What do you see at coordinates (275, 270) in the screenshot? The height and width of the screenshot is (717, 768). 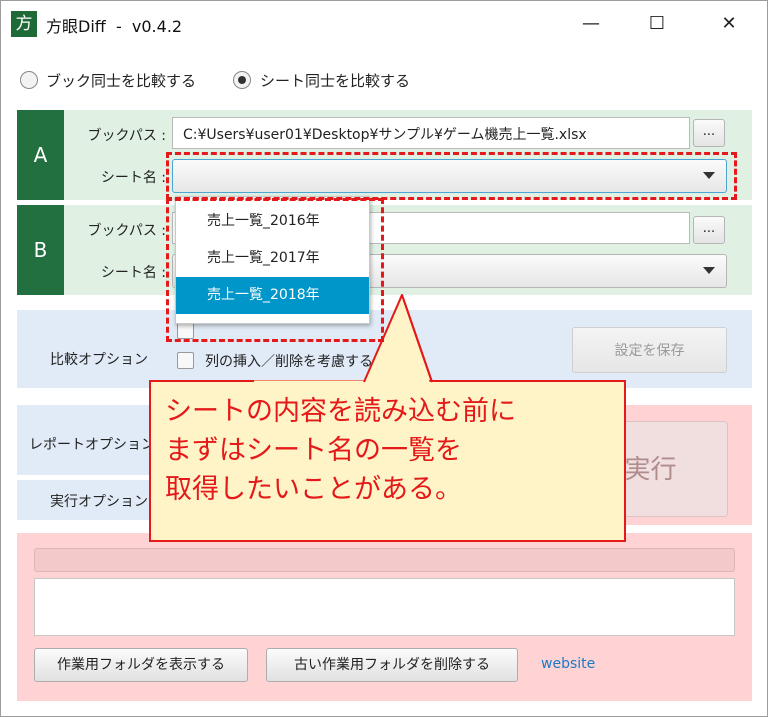 I see `highlight-frame-dropdown` at bounding box center [275, 270].